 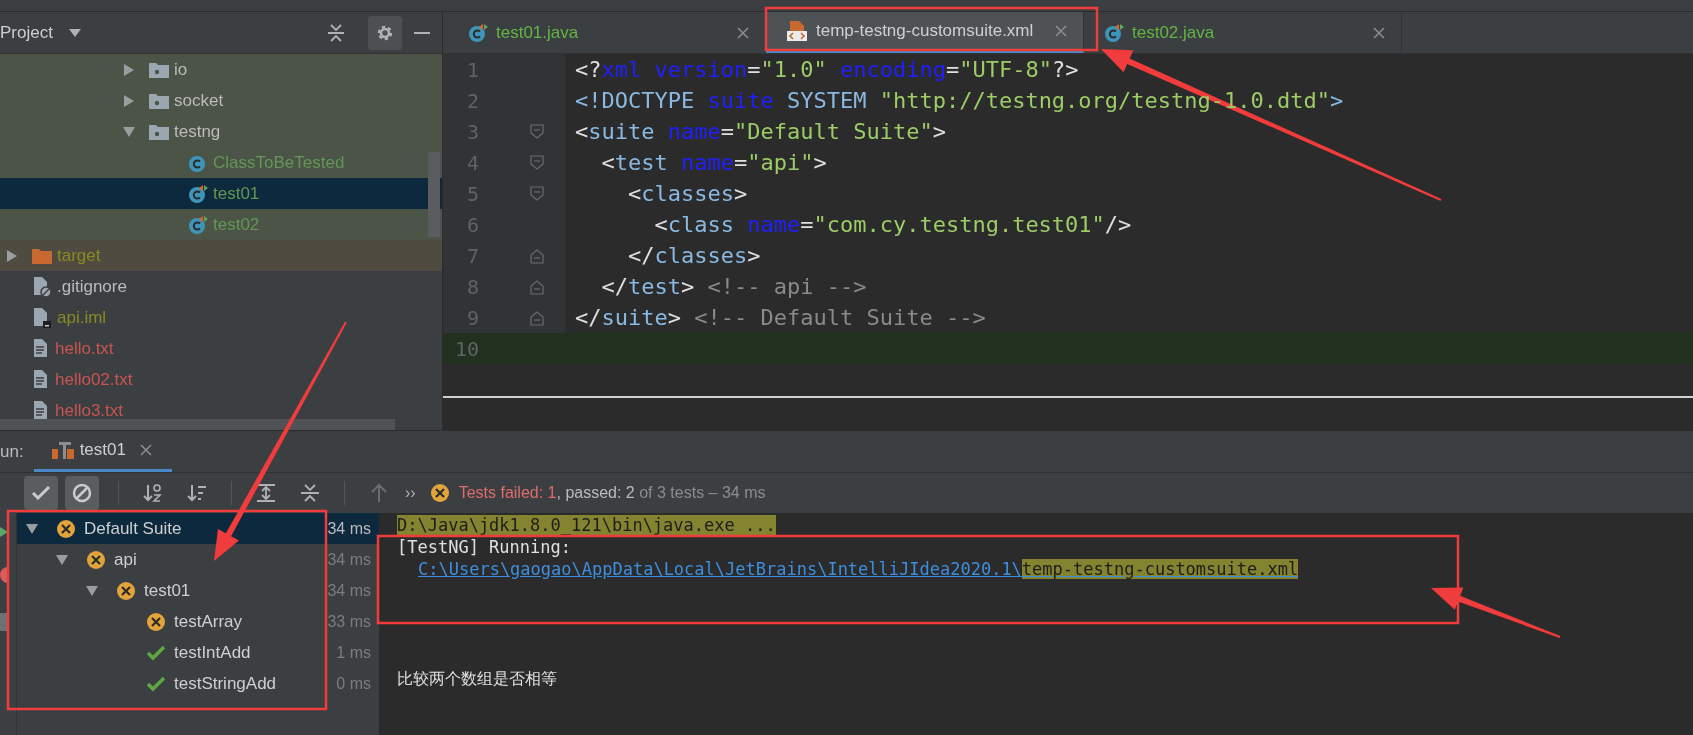 I want to click on panel-label: un:, so click(x=12, y=451).